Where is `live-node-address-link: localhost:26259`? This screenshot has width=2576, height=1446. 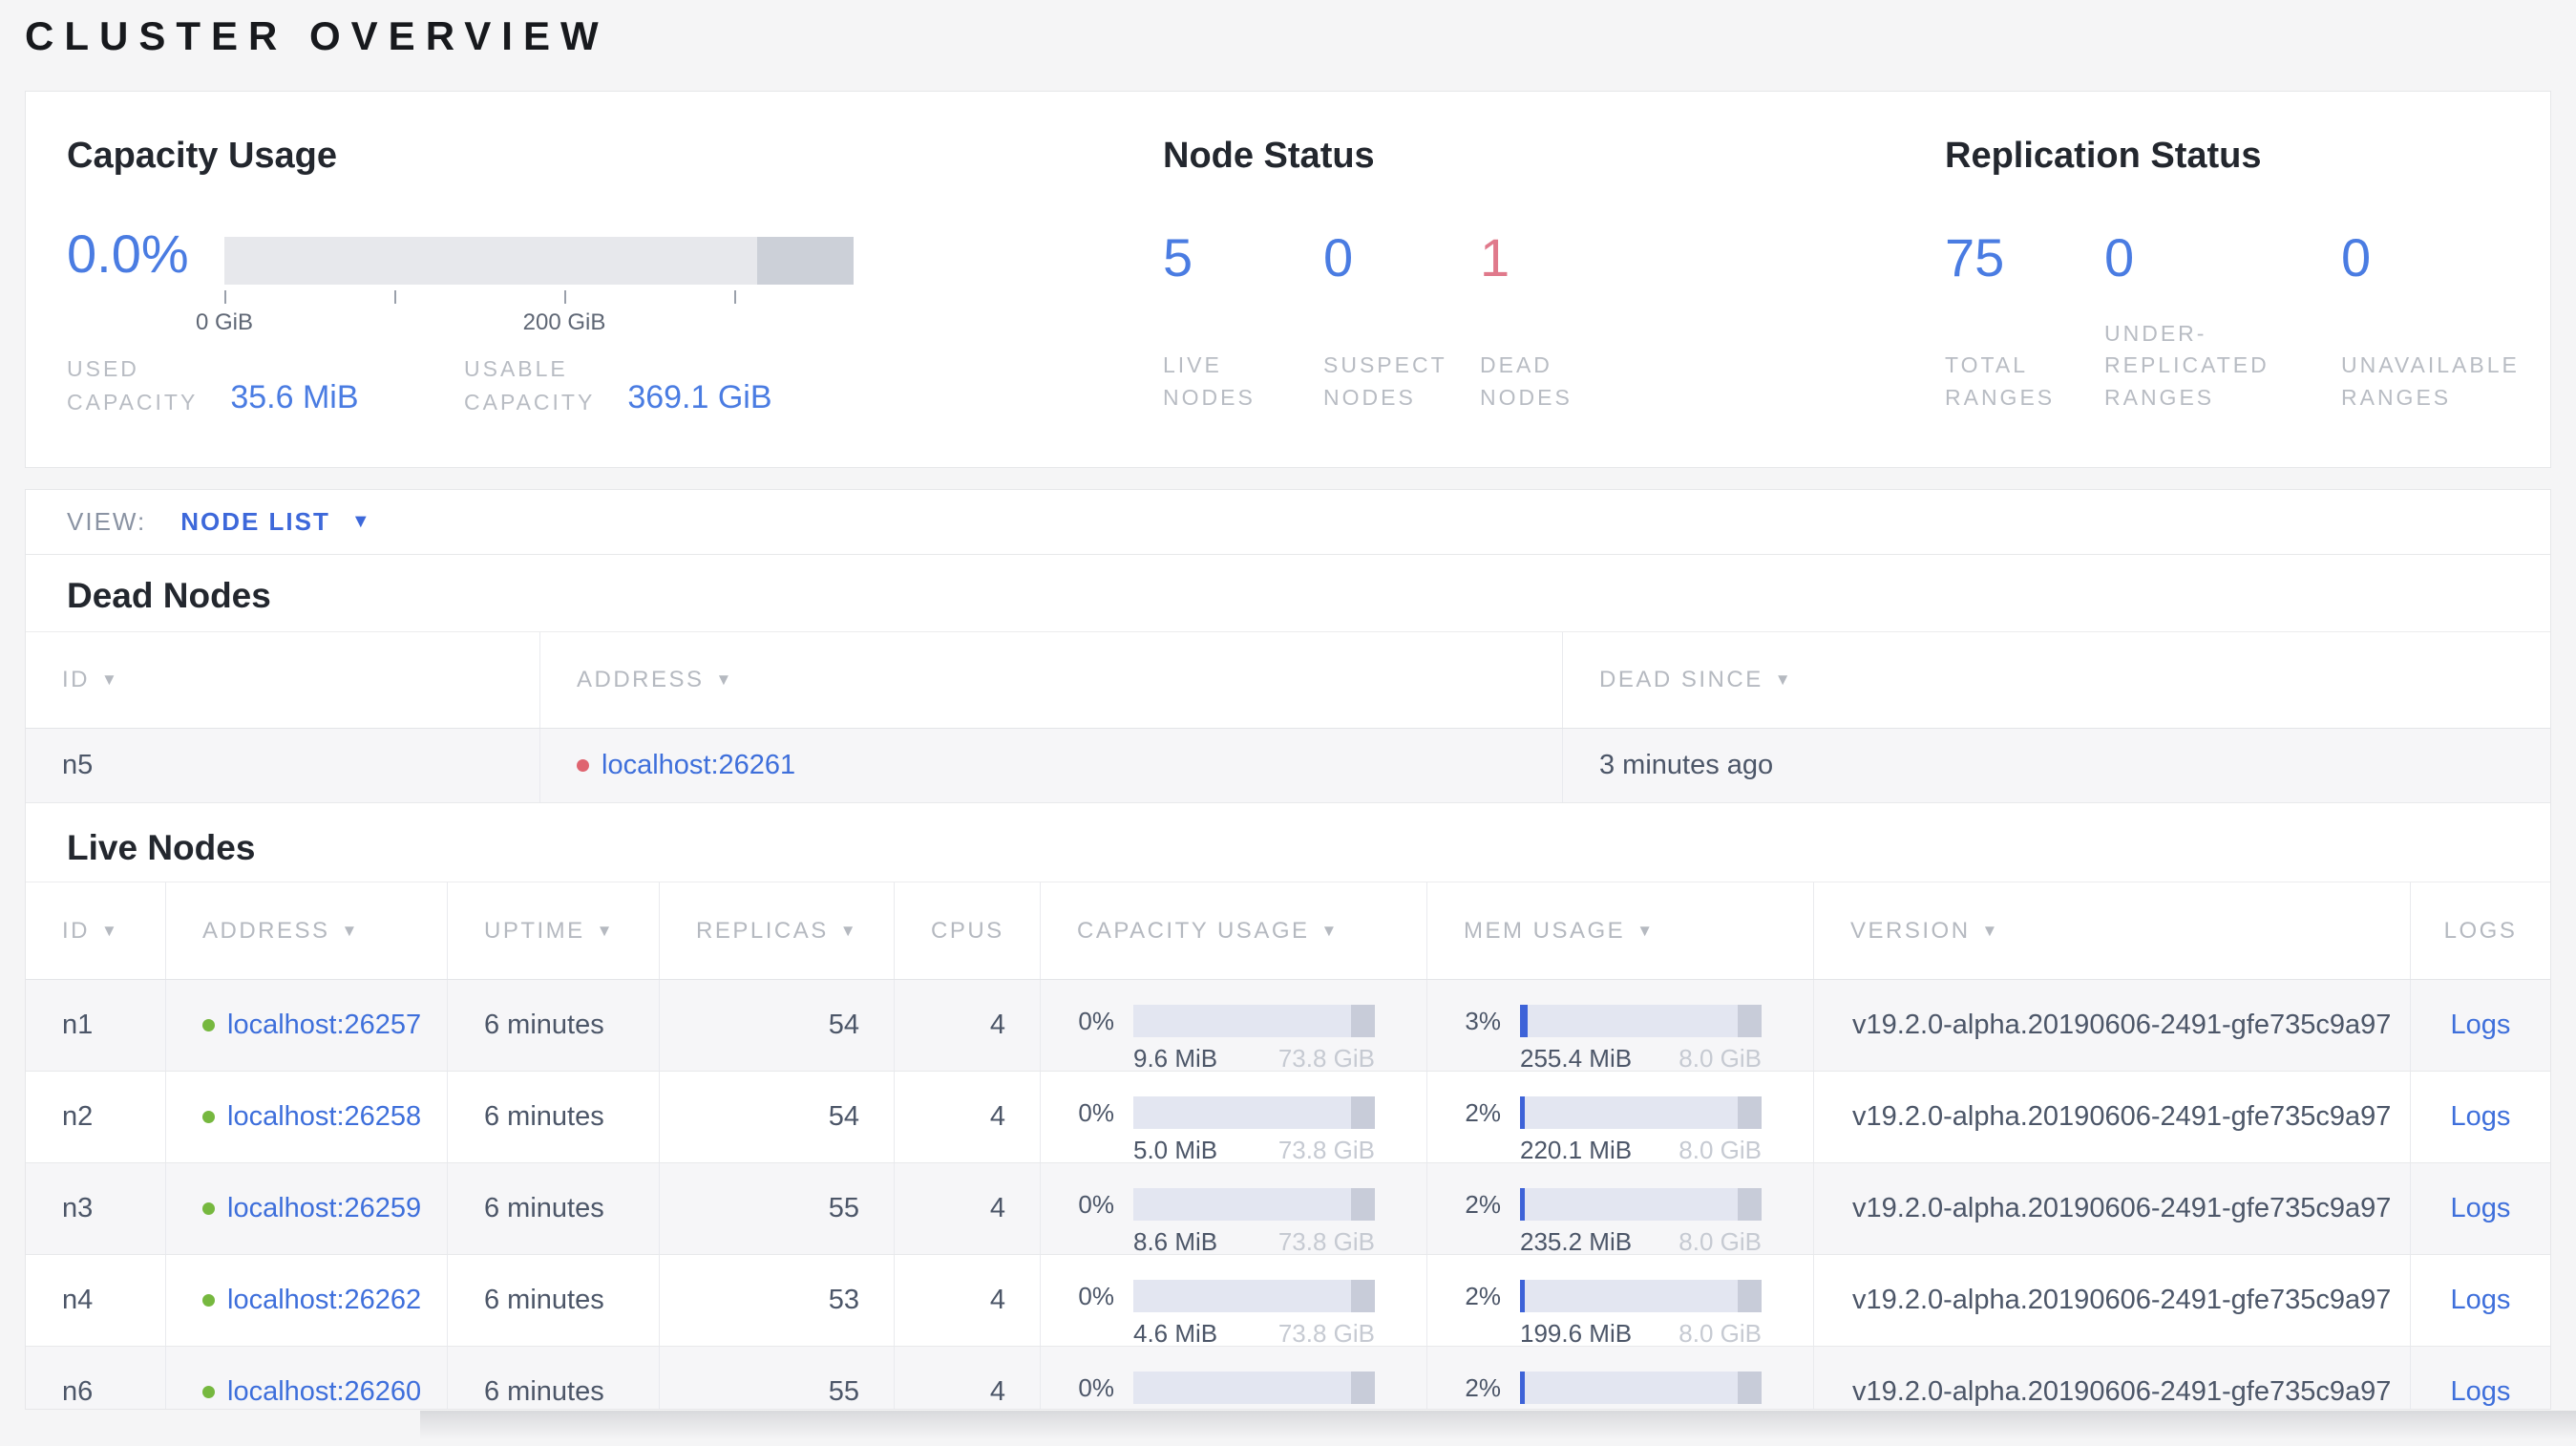 live-node-address-link: localhost:26259 is located at coordinates (324, 1208).